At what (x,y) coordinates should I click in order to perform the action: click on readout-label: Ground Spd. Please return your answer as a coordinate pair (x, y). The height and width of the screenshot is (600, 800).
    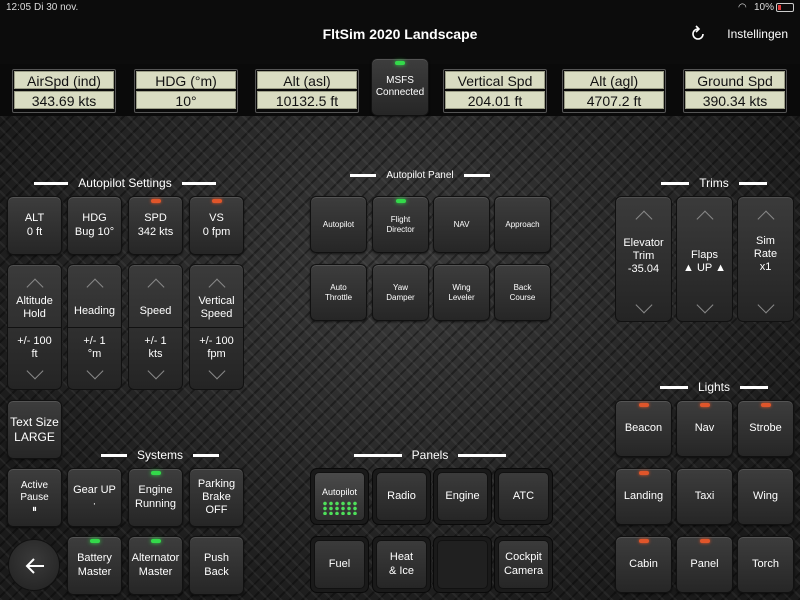
    Looking at the image, I should click on (735, 80).